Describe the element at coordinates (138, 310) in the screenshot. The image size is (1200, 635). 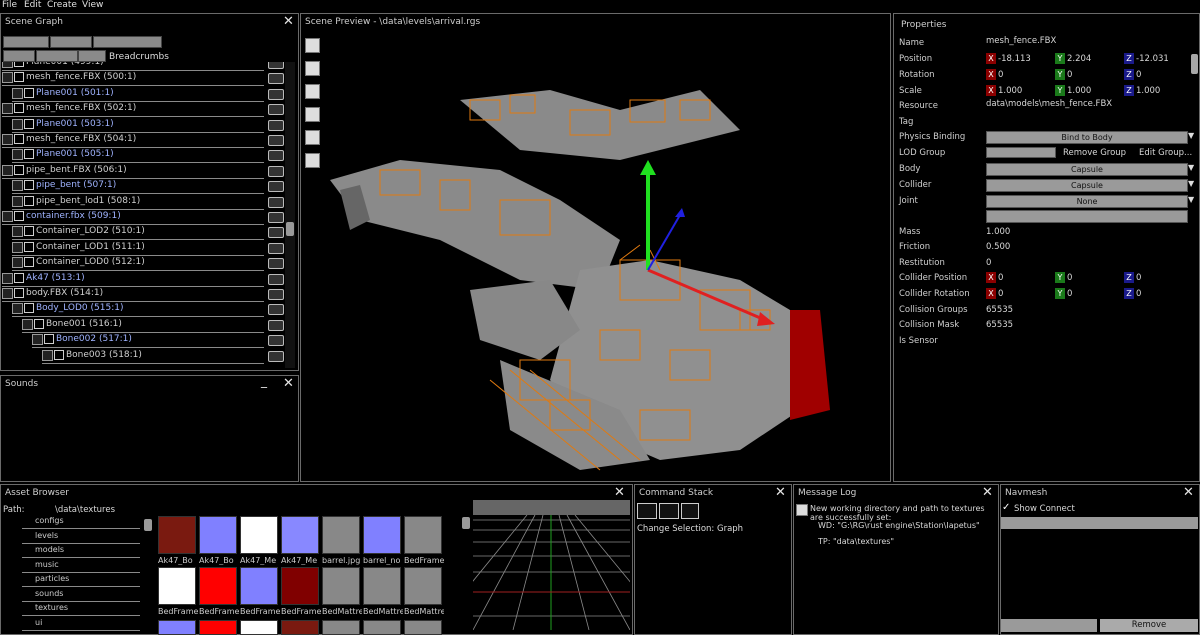
I see `tree-item: Body_LOD0 (515:1)` at that location.